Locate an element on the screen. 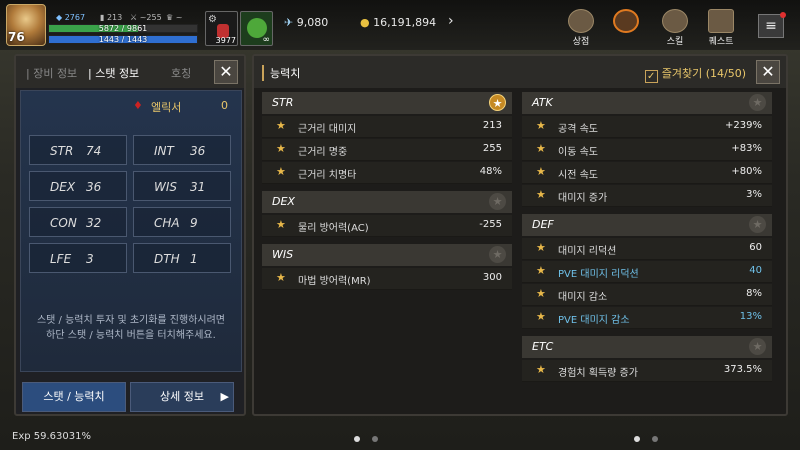 This screenshot has height=450, width=800. stat-row: ★ PVE 대미지 리덕션 40 is located at coordinates (647, 272).